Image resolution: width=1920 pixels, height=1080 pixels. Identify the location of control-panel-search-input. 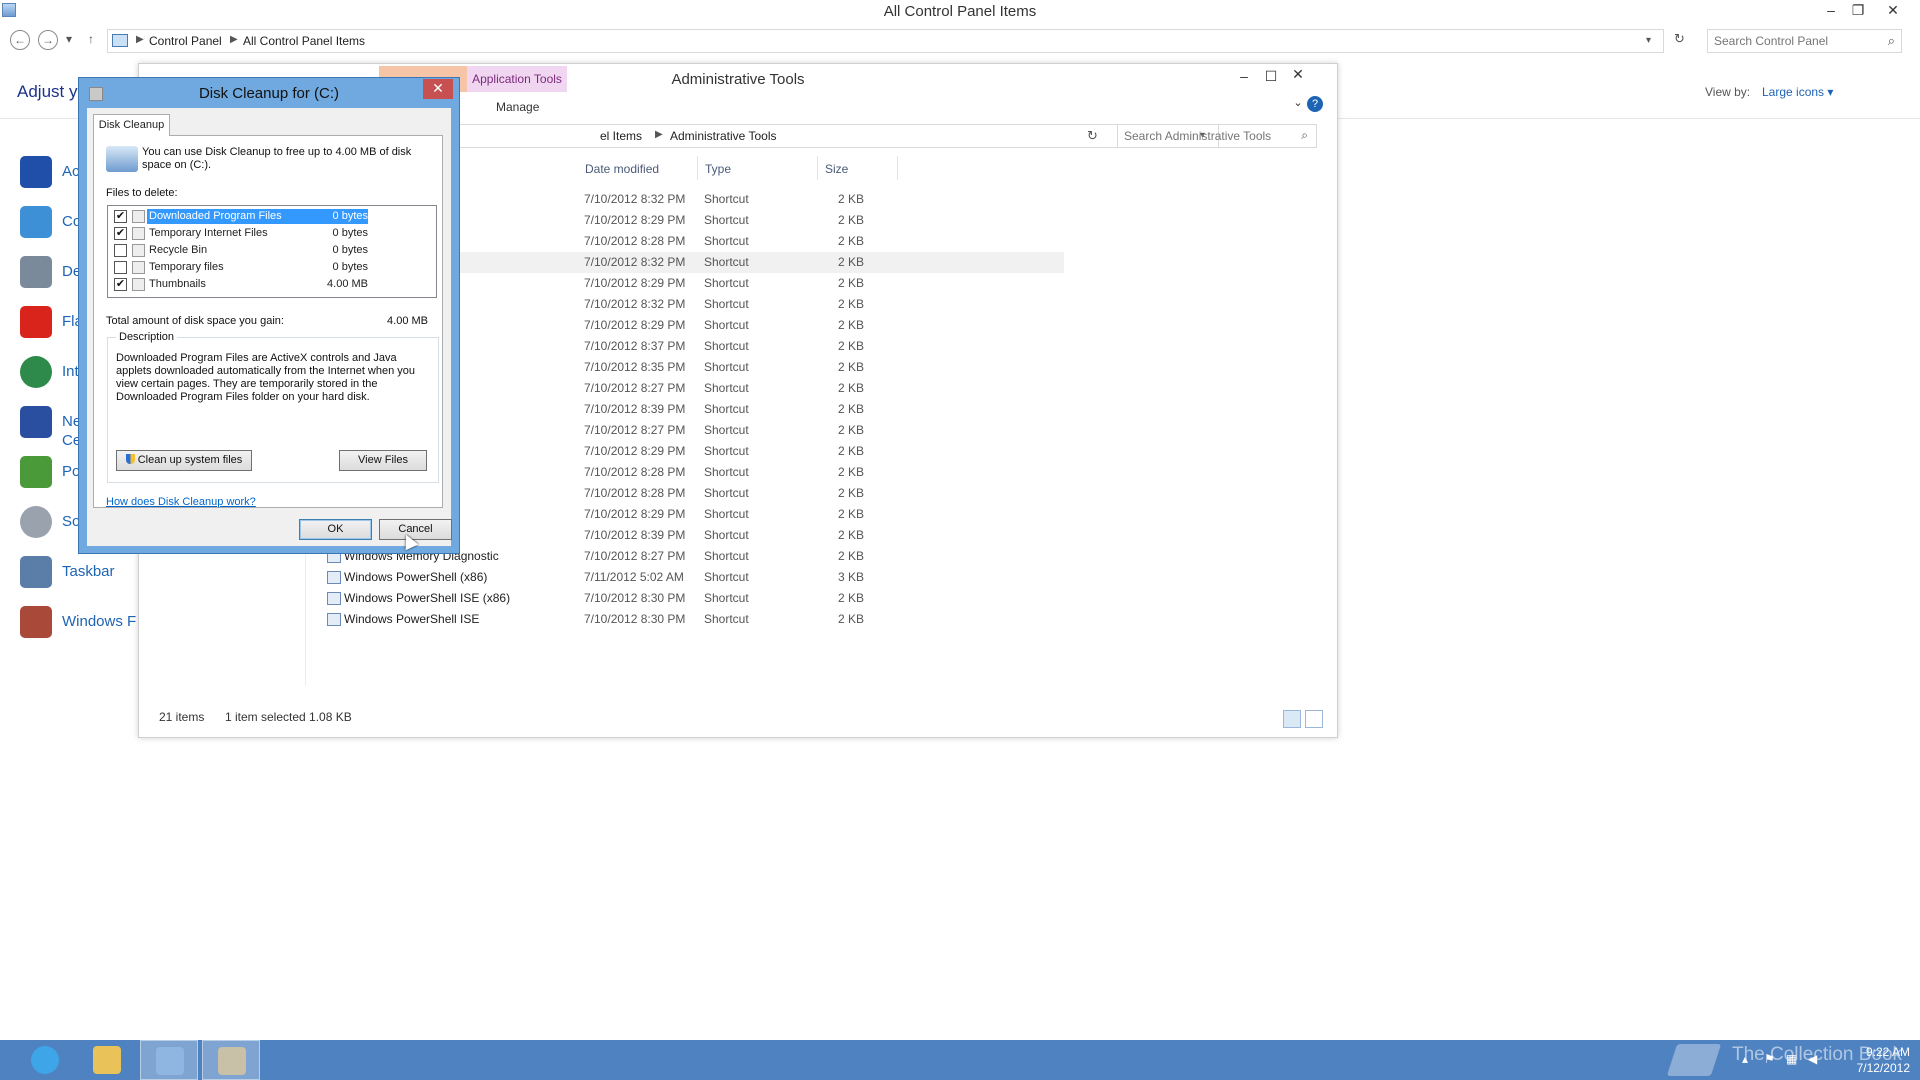
(1794, 41).